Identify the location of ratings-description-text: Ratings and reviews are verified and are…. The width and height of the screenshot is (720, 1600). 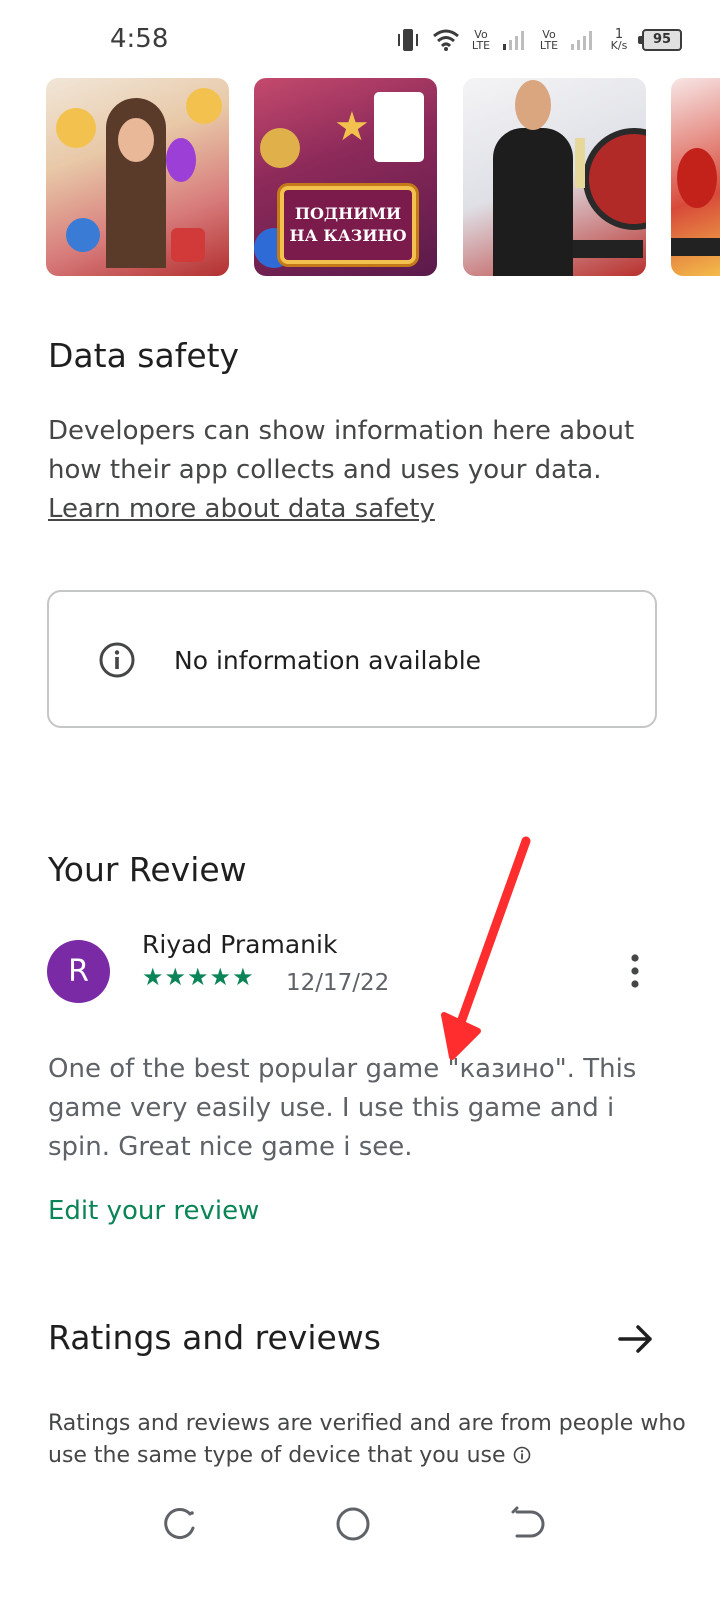
(367, 1439).